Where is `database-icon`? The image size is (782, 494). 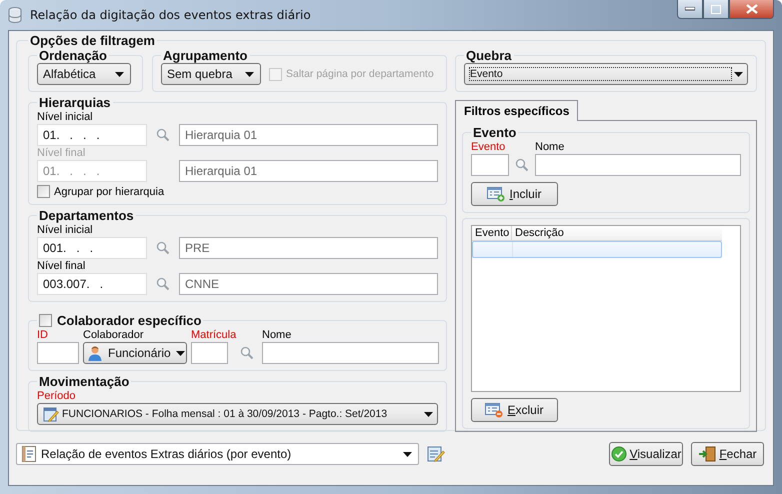
database-icon is located at coordinates (15, 15).